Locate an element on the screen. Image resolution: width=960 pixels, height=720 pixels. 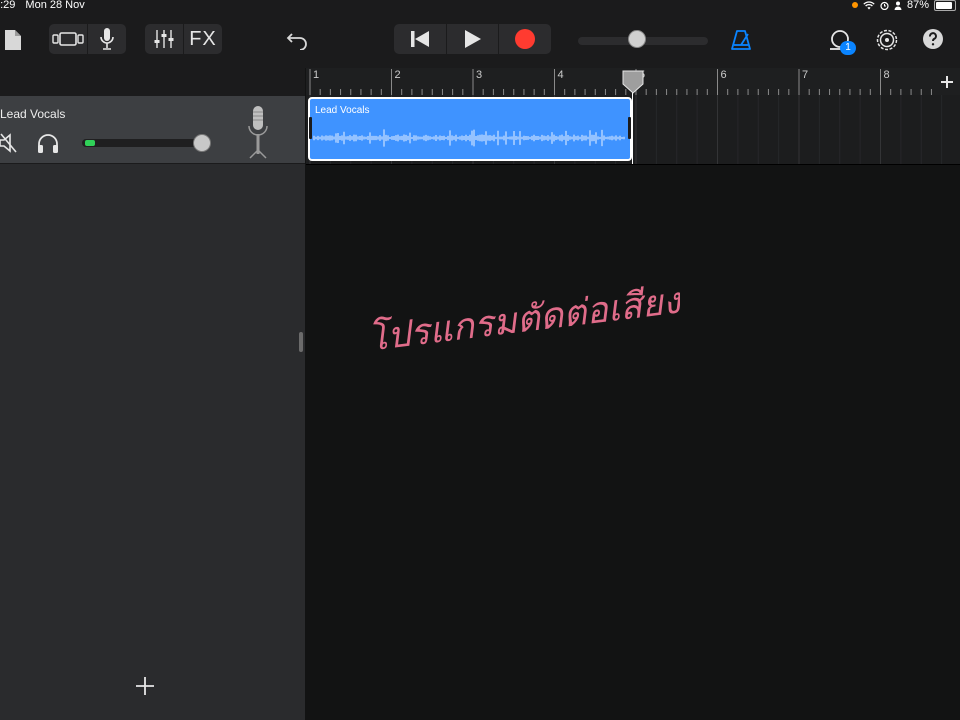
add-track-button is located at coordinates (145, 686).